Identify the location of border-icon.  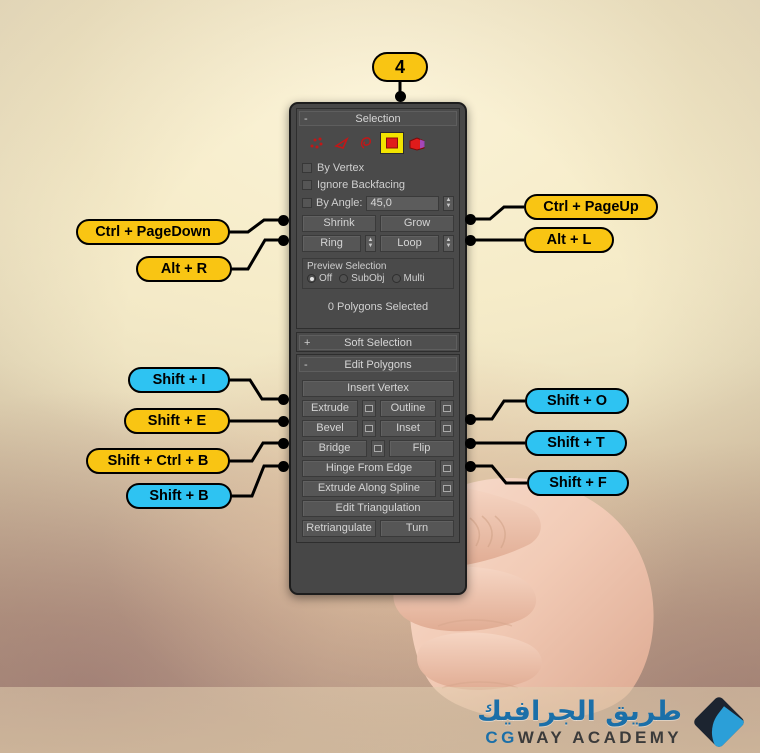
(367, 143).